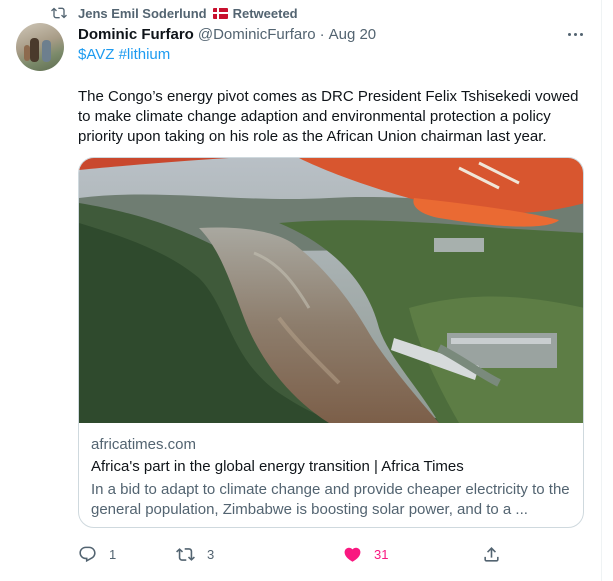 The width and height of the screenshot is (613, 581). I want to click on denmark-flag-icon, so click(220, 13).